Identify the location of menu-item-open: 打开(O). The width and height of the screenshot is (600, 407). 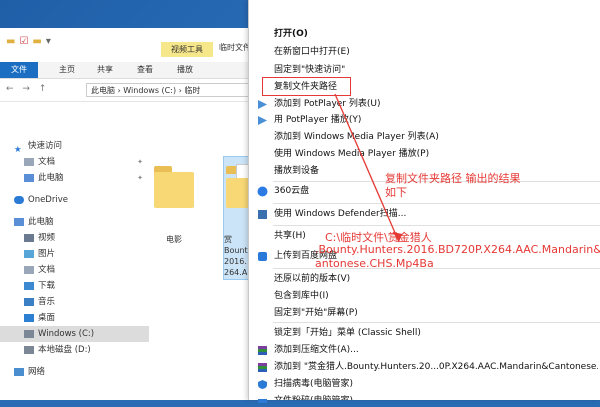
(291, 34).